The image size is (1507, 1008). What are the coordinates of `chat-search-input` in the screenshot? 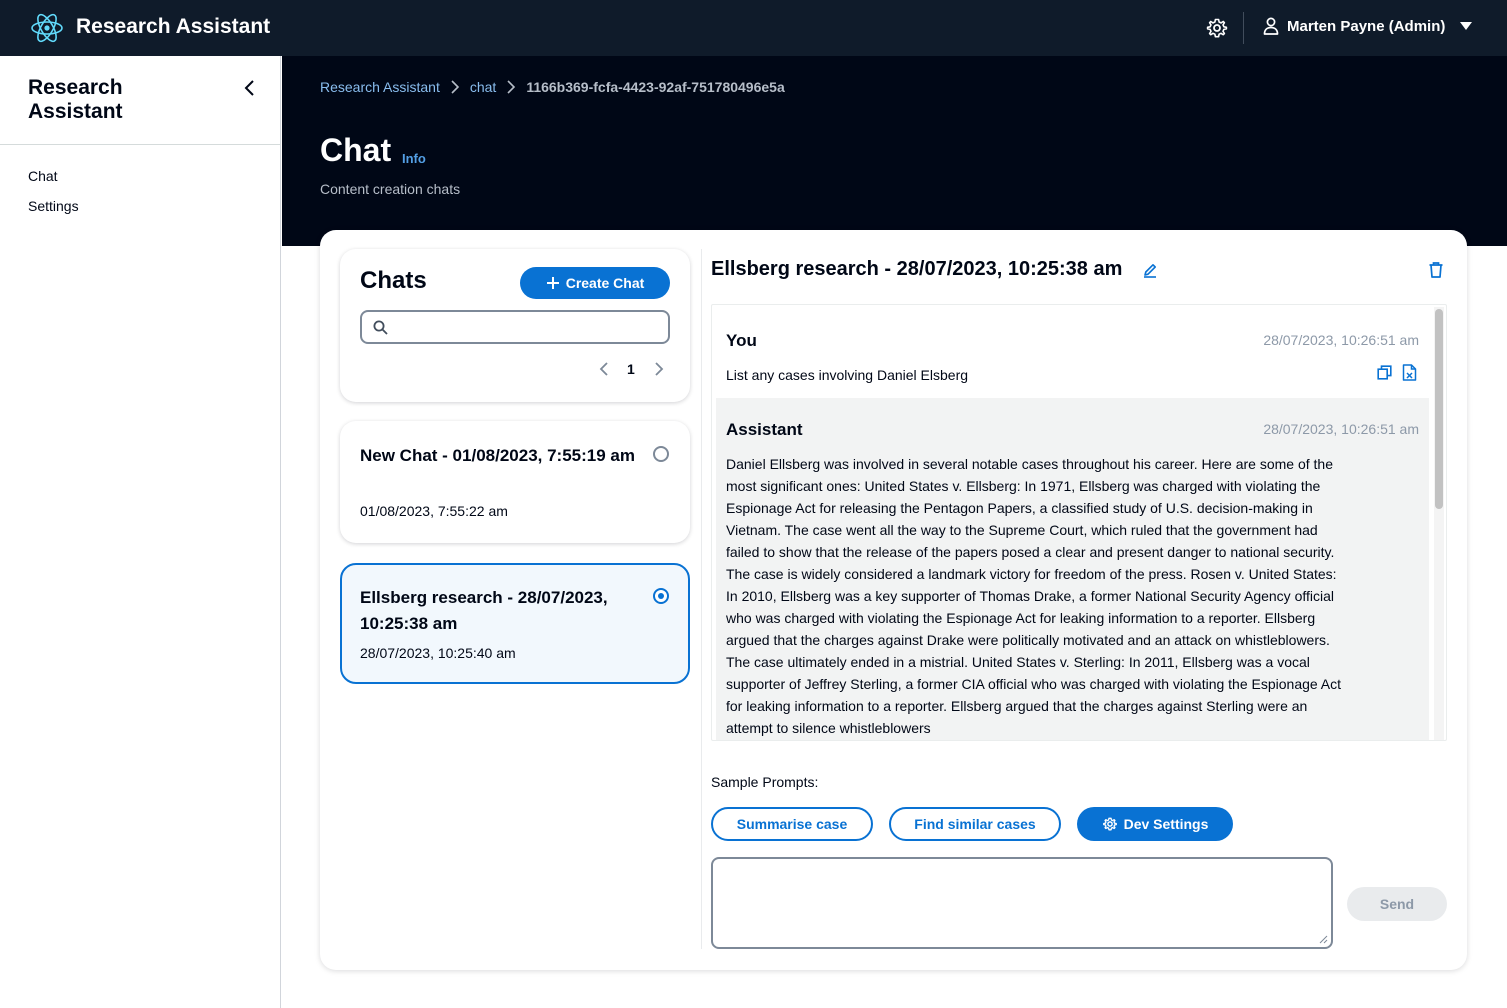 It's located at (528, 327).